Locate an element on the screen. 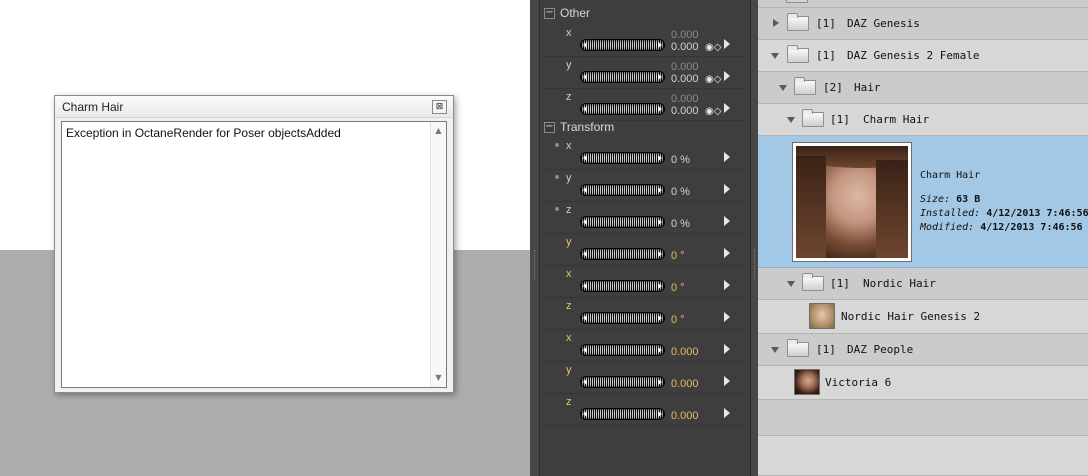  folder-daz-genesis-2-female: [1] DAZ Genesis 2 Female is located at coordinates (923, 56).